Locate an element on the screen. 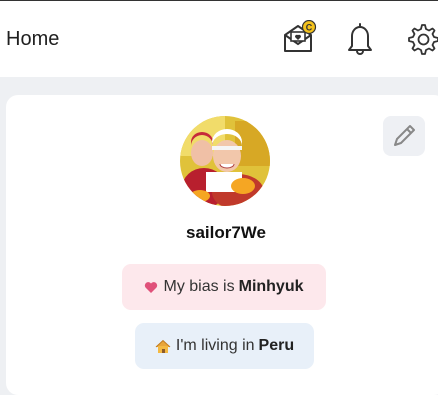 The width and height of the screenshot is (438, 395). living-prefix: I'm living in is located at coordinates (215, 345).